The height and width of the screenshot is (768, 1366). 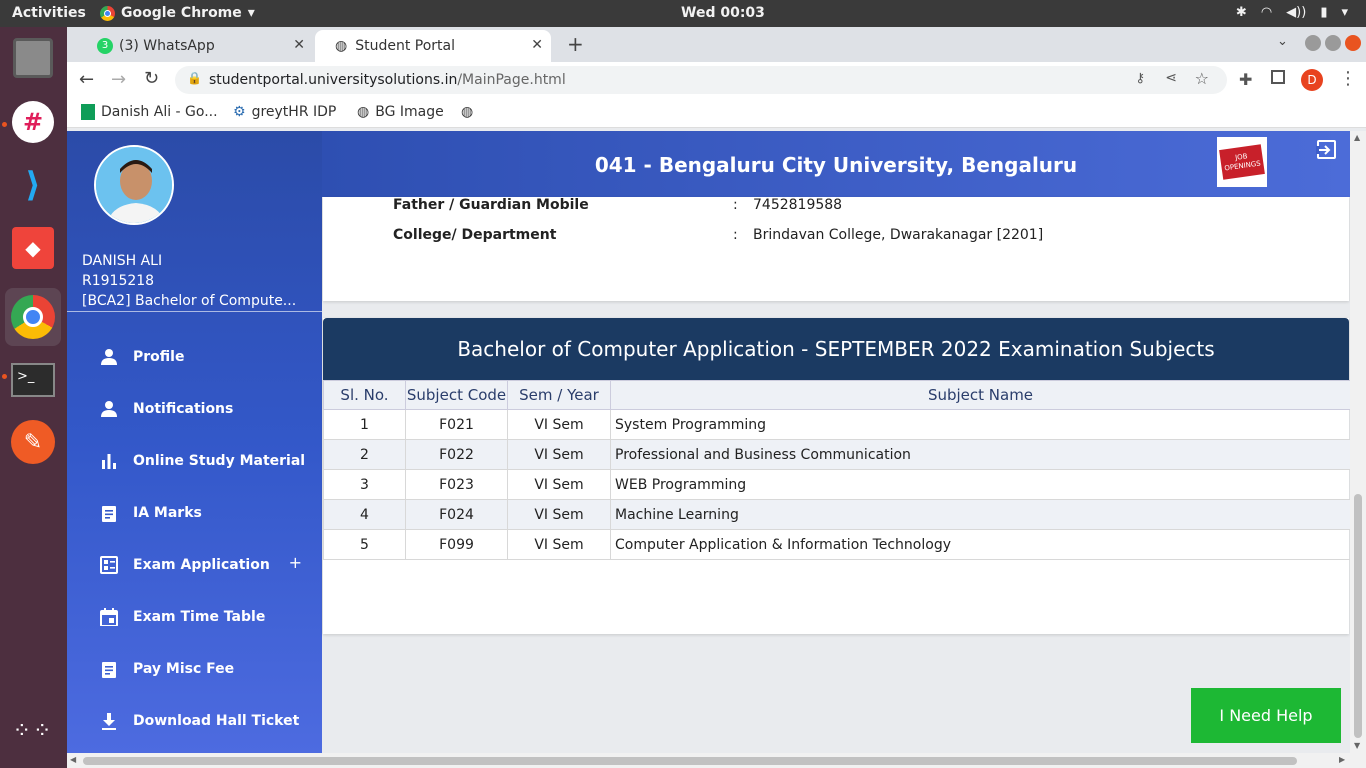 I want to click on sidebar-item-profile: Profile, so click(x=194, y=357).